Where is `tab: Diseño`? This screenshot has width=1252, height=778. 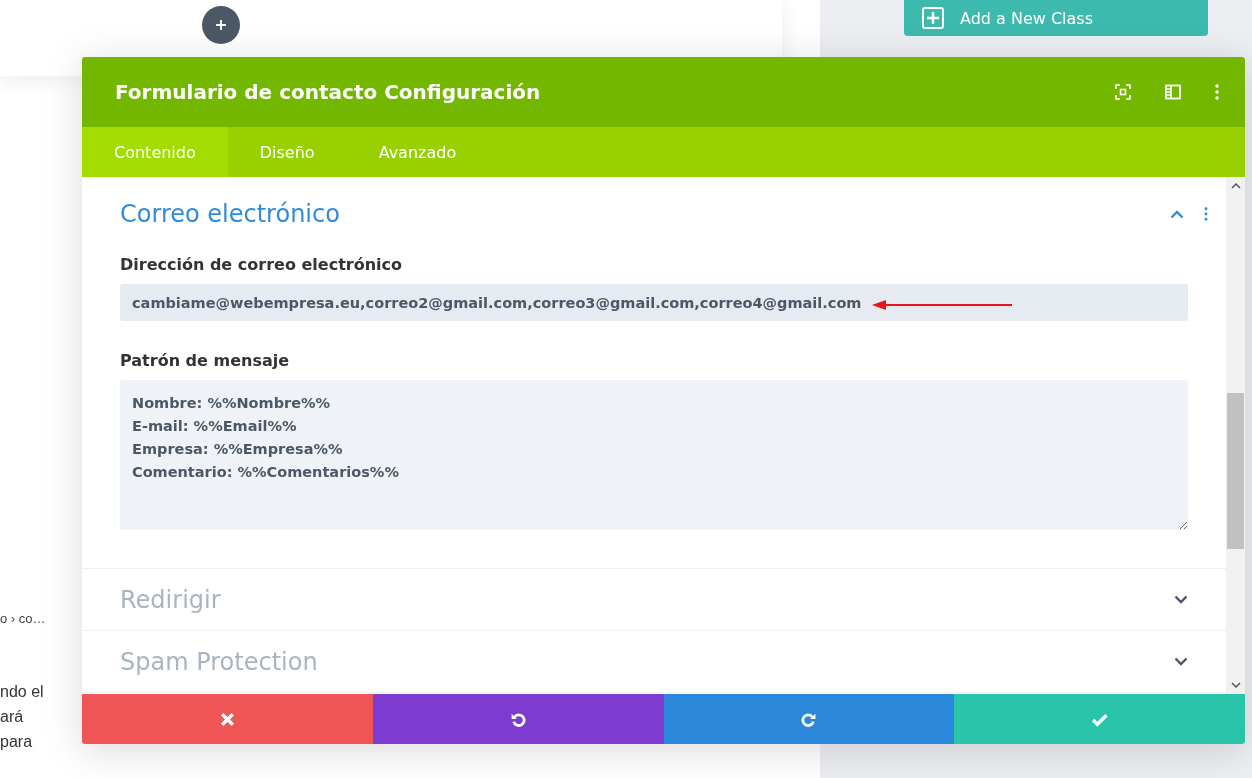 tab: Diseño is located at coordinates (287, 152).